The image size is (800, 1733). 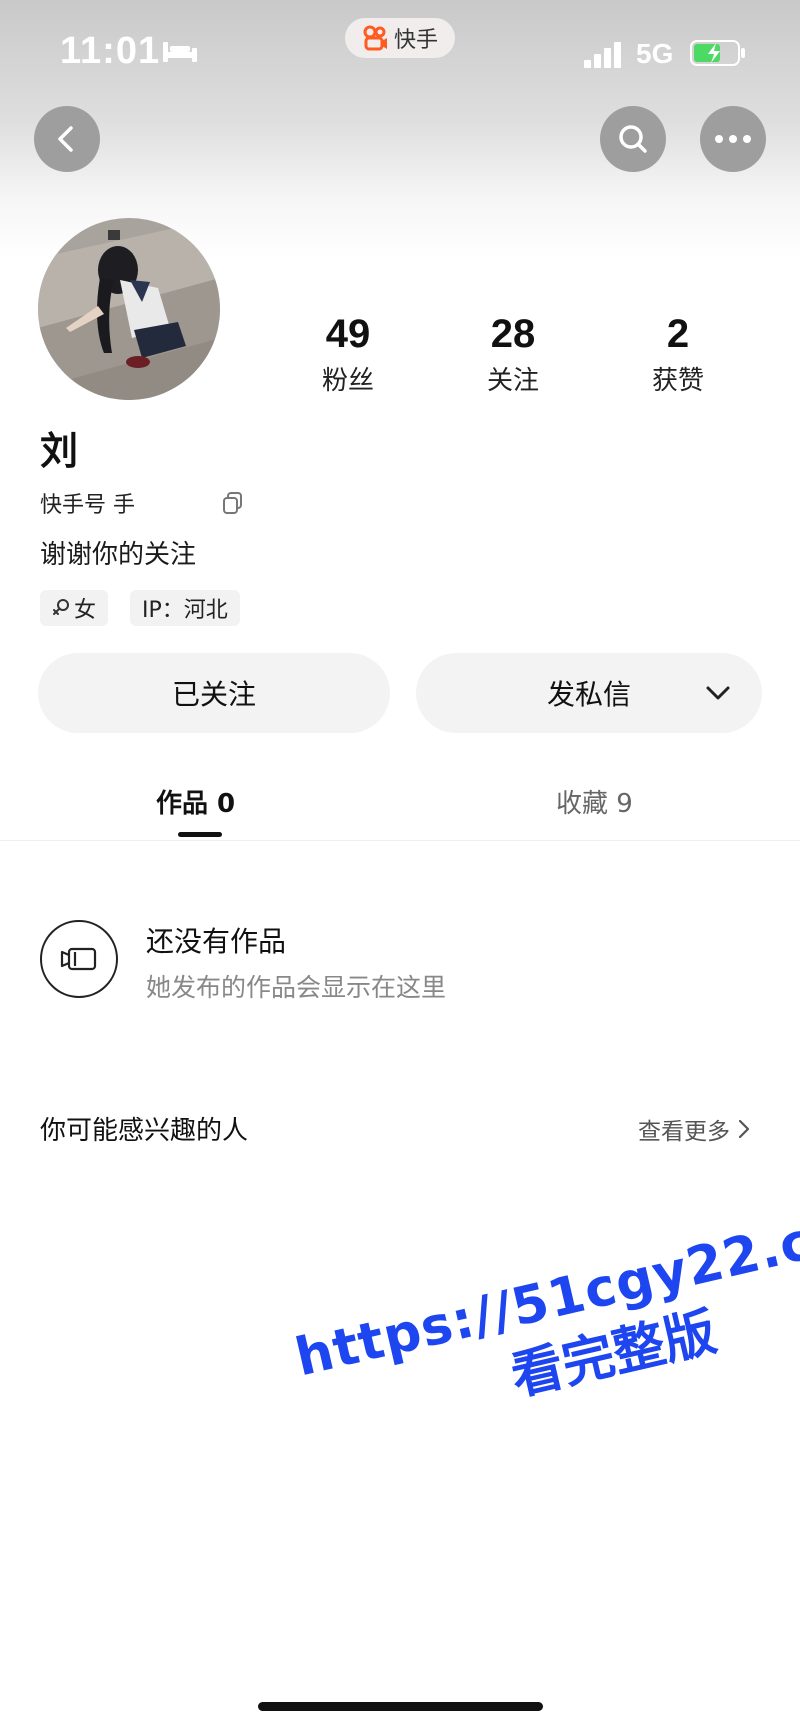 I want to click on ip-tag: IP：河北, so click(x=185, y=608).